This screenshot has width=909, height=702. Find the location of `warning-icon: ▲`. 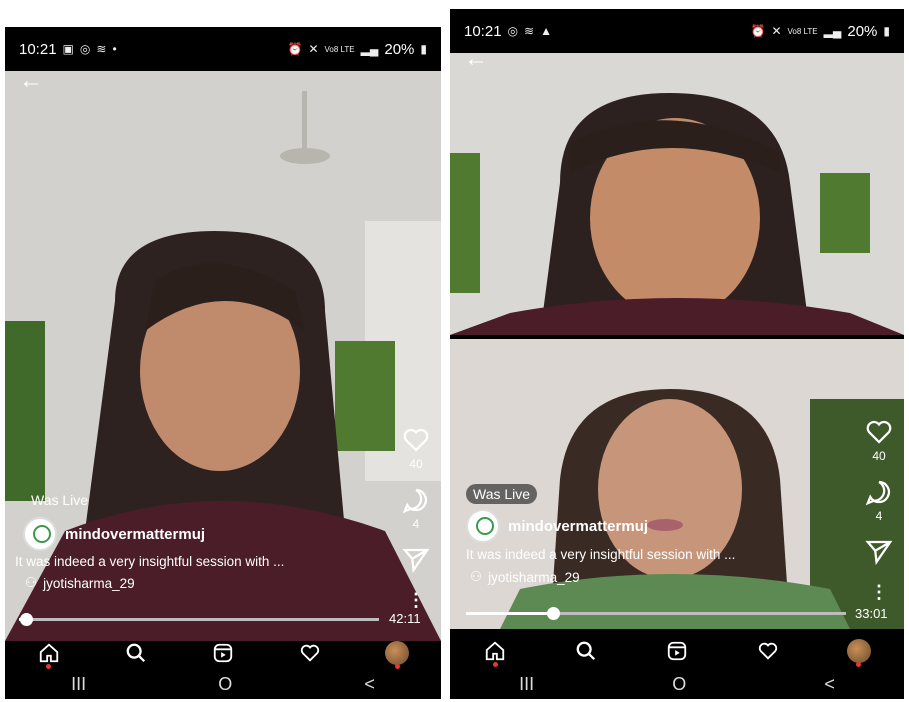

warning-icon: ▲ is located at coordinates (546, 31).